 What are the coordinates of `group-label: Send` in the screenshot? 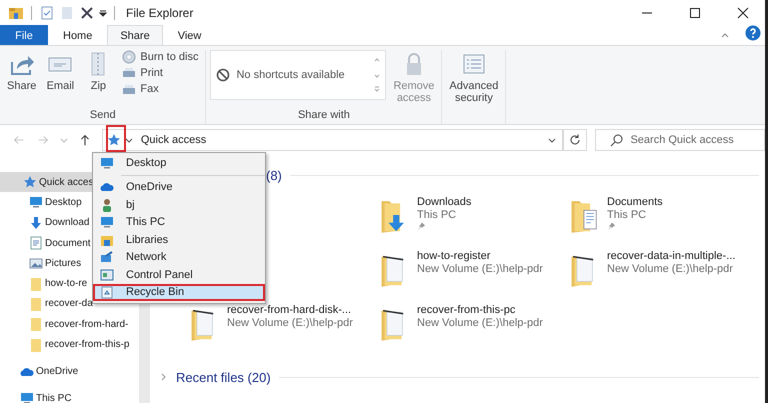 It's located at (103, 116).